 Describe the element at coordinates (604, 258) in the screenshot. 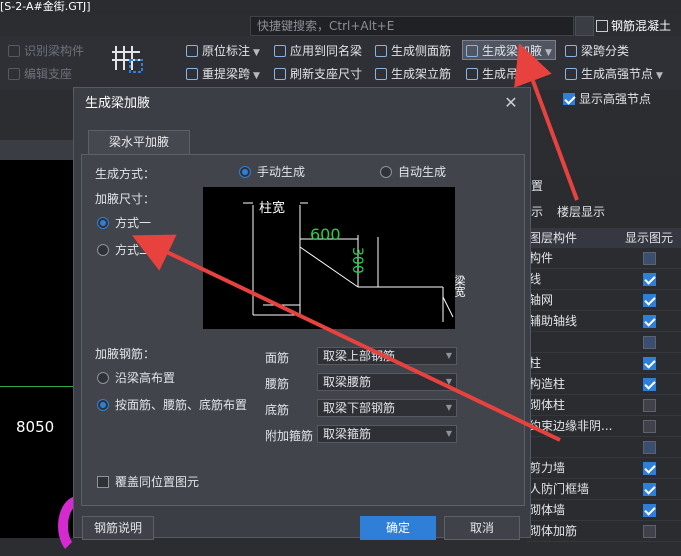

I see `layer-row: 构件` at that location.